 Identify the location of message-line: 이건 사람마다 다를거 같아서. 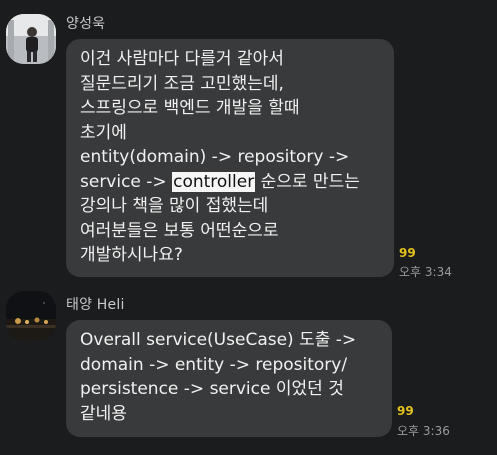
(182, 59).